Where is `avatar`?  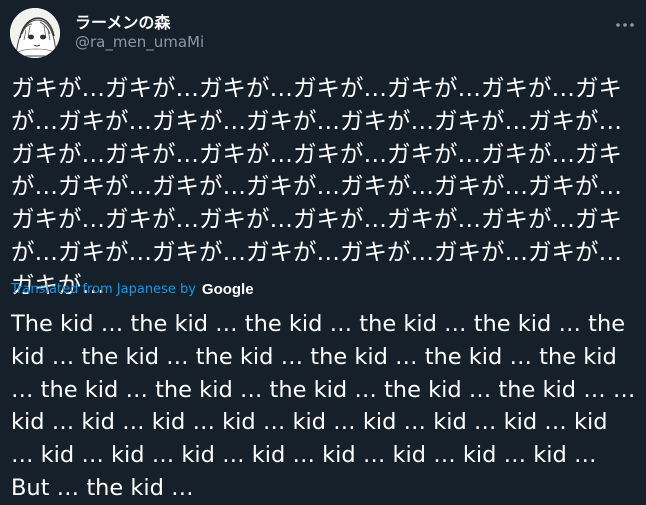
avatar is located at coordinates (35, 33).